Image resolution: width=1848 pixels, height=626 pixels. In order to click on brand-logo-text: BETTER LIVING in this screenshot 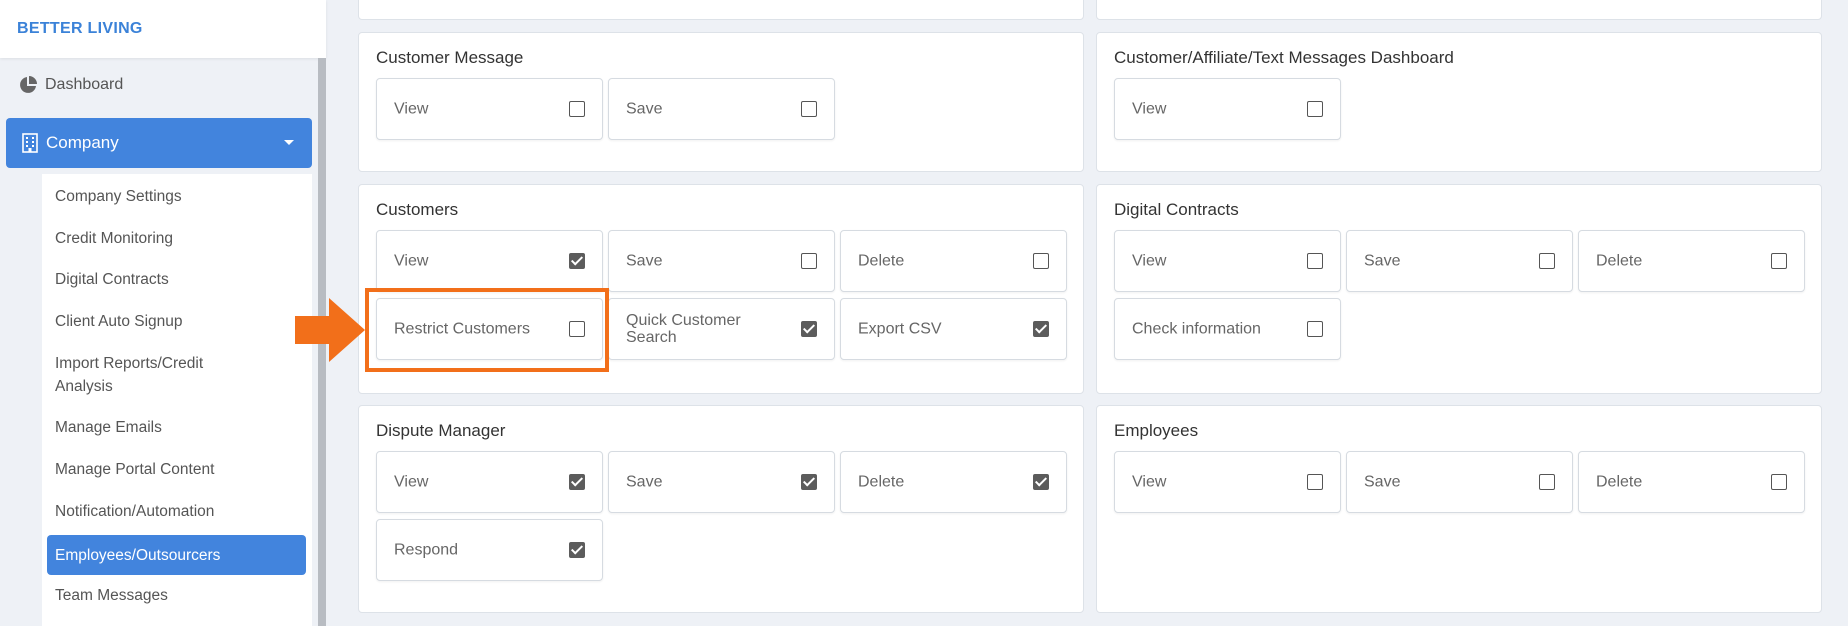, I will do `click(80, 29)`.